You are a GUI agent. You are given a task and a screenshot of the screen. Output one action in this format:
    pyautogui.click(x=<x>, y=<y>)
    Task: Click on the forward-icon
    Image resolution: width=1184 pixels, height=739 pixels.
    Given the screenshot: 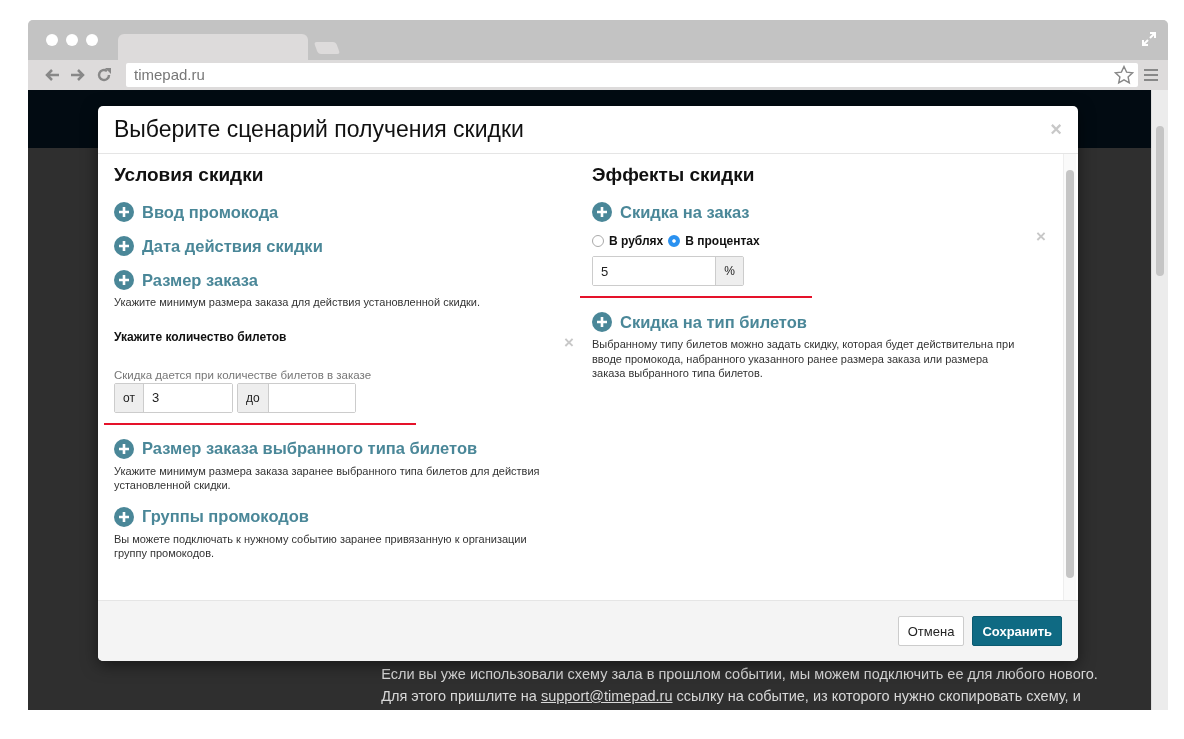 What is the action you would take?
    pyautogui.click(x=78, y=75)
    